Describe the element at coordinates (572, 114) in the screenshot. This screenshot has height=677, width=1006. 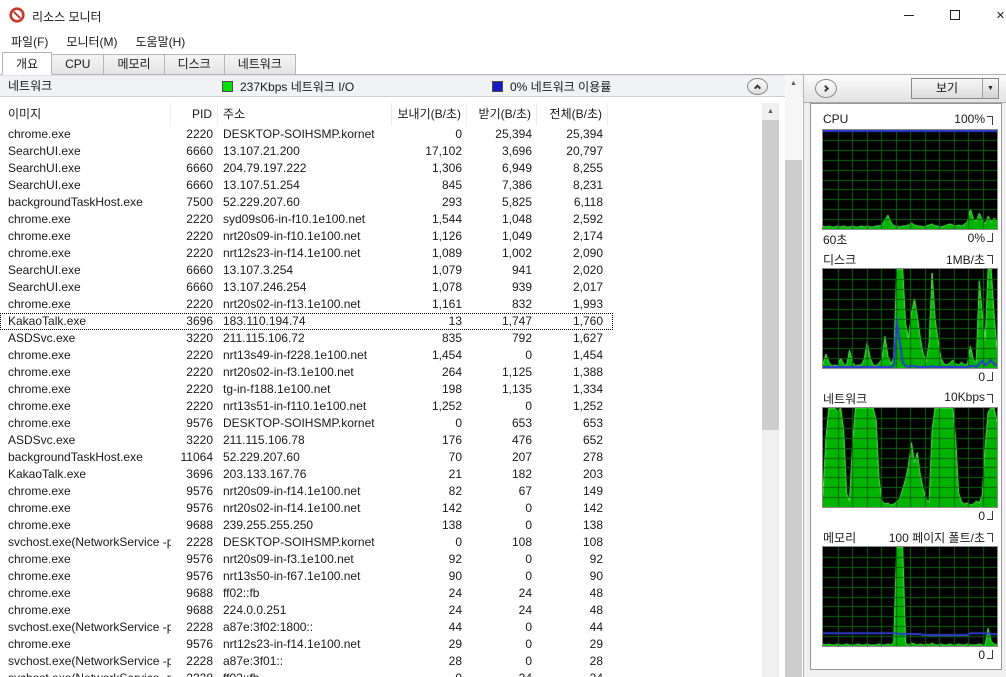
I see `column-header-total: 전체(B/초)` at that location.